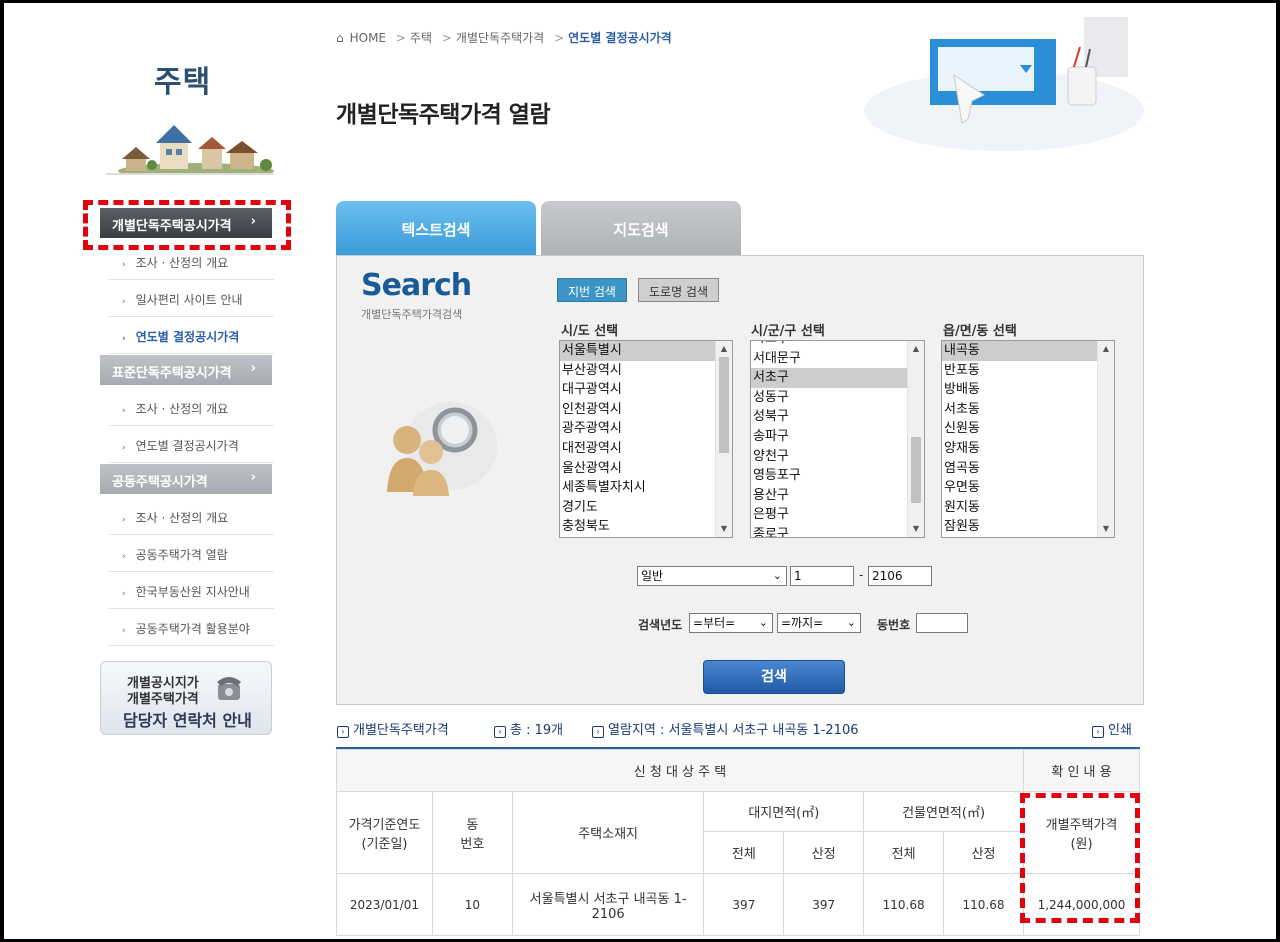 The width and height of the screenshot is (1280, 942). Describe the element at coordinates (829, 398) in the screenshot. I see `listbox-option: 성동구` at that location.